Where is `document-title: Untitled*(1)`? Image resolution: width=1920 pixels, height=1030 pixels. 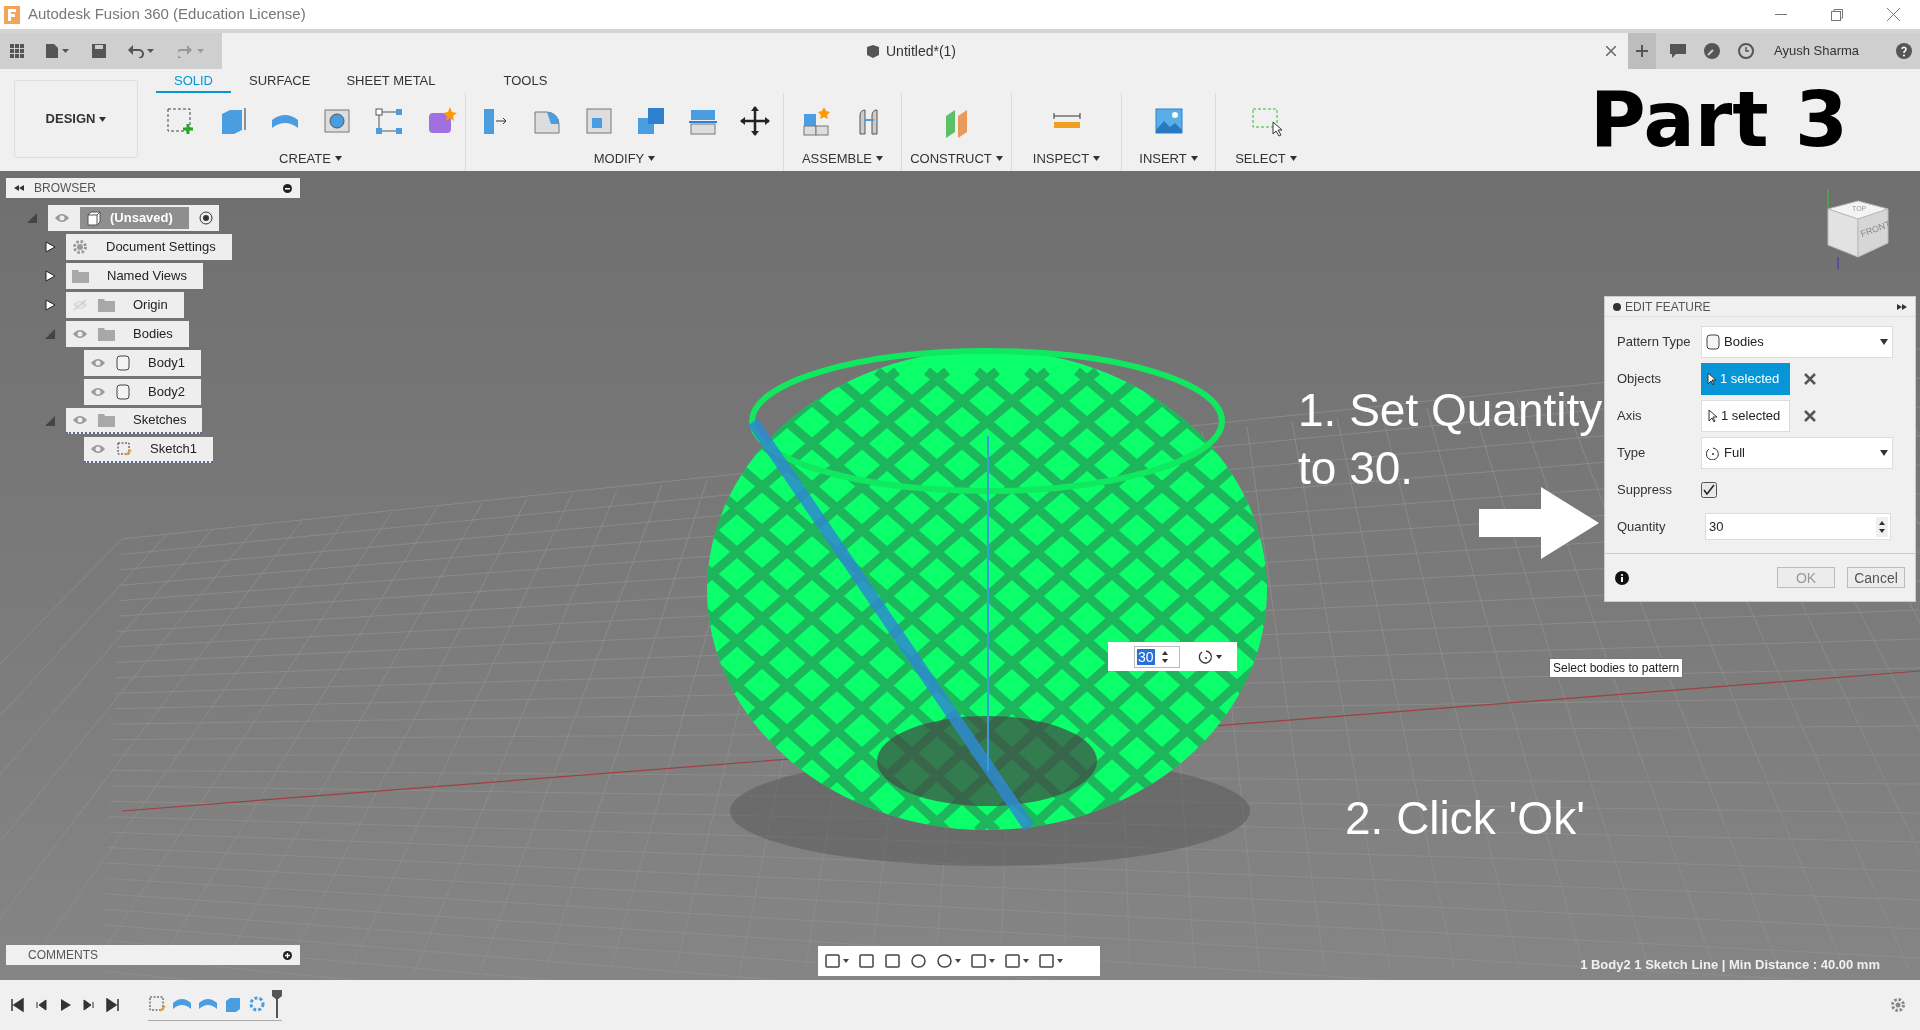
document-title: Untitled*(1) is located at coordinates (921, 51).